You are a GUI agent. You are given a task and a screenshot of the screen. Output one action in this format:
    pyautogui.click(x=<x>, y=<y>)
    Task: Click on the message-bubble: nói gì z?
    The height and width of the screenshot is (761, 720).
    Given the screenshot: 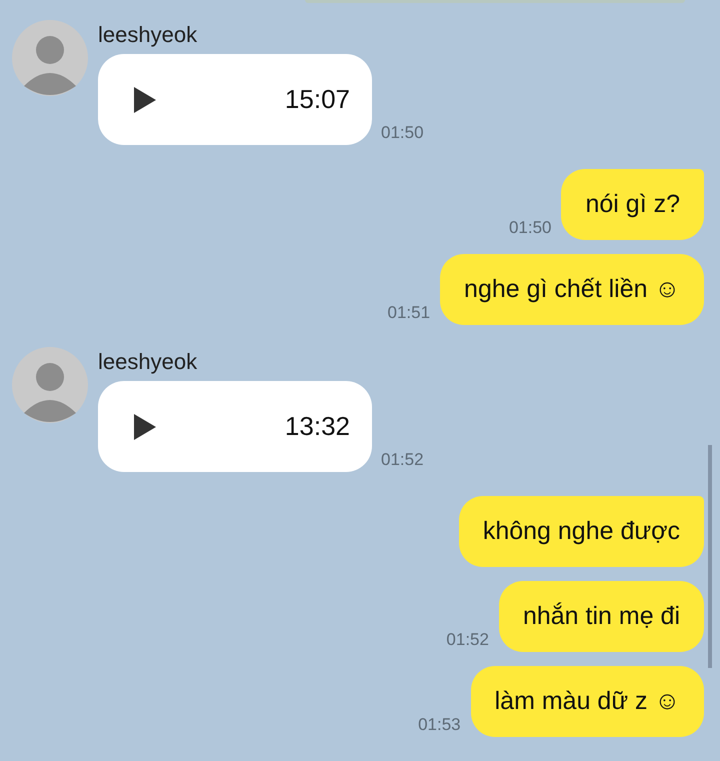 What is the action you would take?
    pyautogui.click(x=632, y=204)
    